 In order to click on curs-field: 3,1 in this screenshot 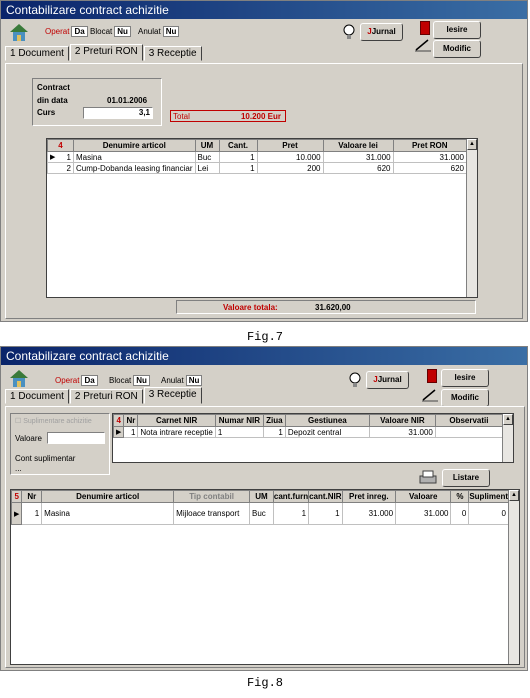, I will do `click(118, 113)`.